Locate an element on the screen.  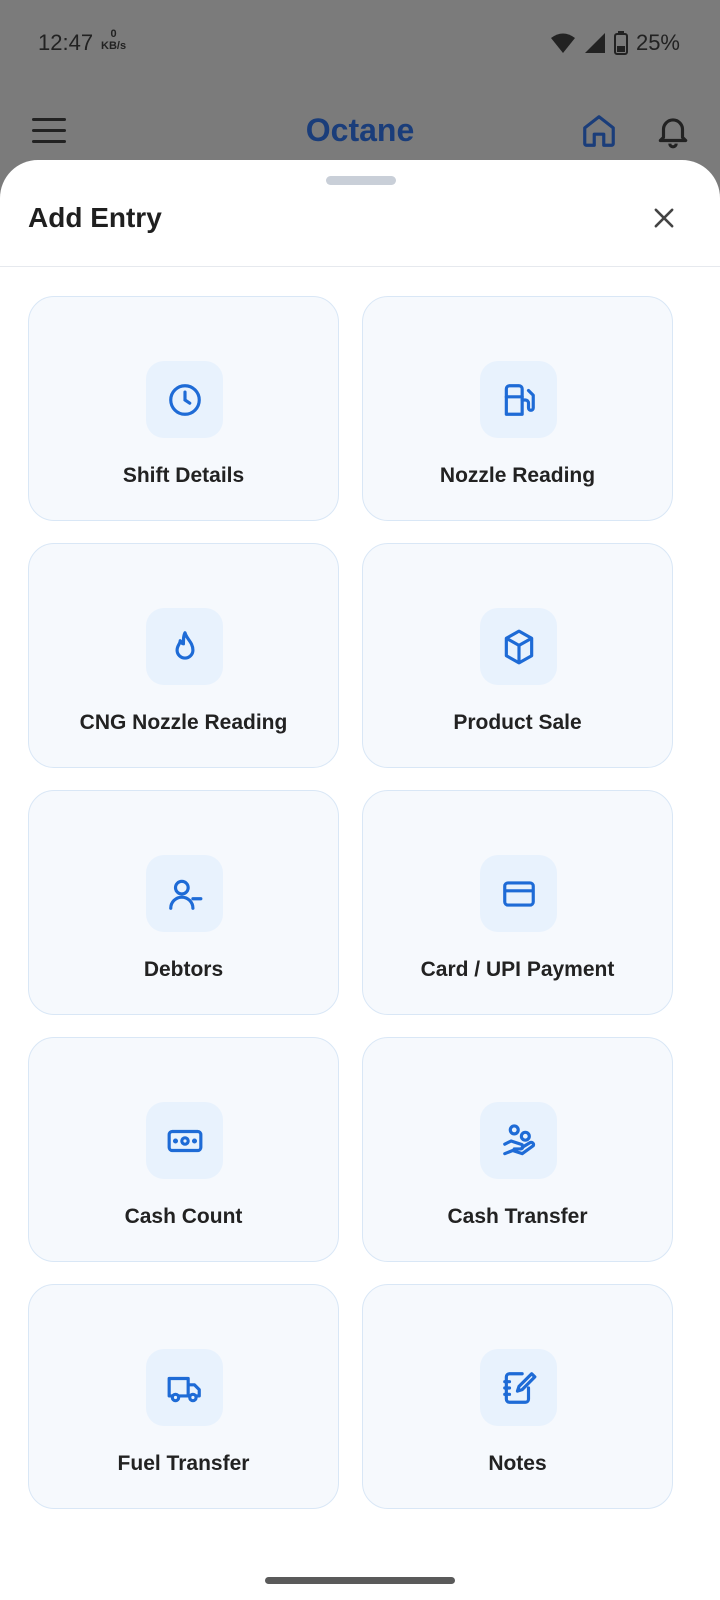
battery-level: 25% is located at coordinates (657, 42).